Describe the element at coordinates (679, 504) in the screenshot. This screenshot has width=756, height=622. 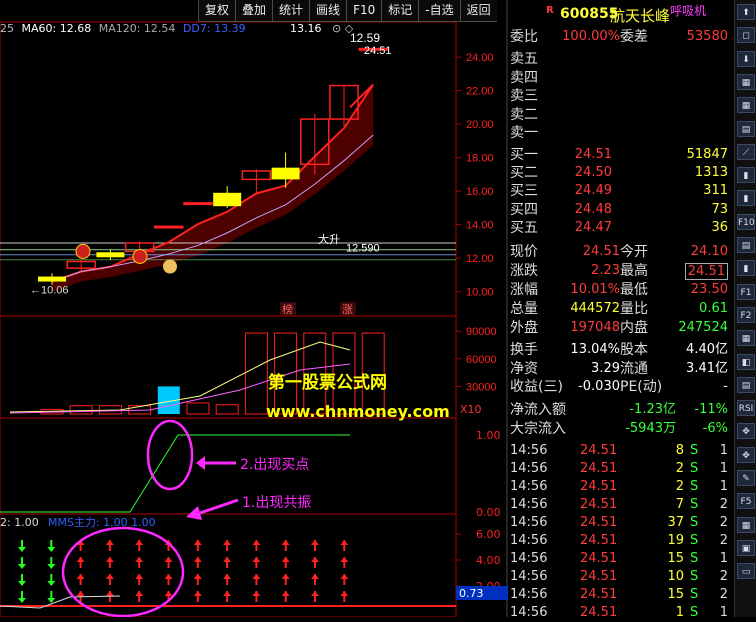
I see `trade-qty: 7` at that location.